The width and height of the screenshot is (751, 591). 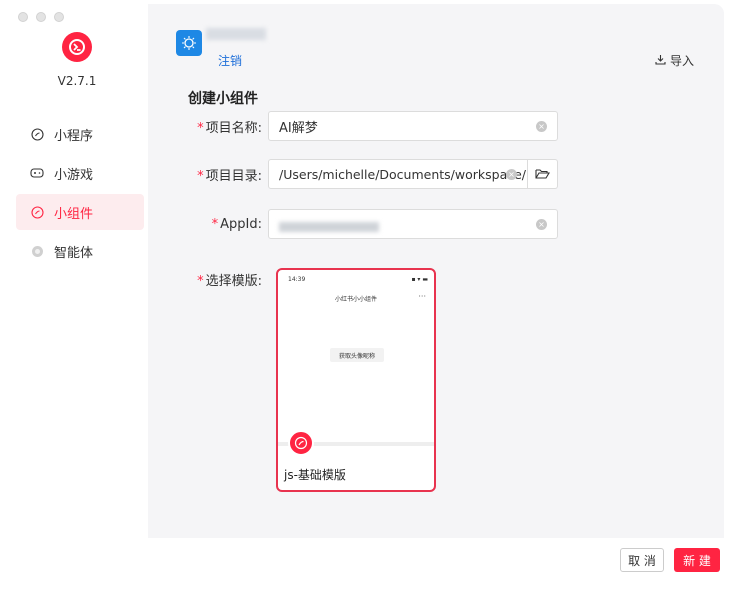 I want to click on appid-input: ×, so click(x=413, y=224).